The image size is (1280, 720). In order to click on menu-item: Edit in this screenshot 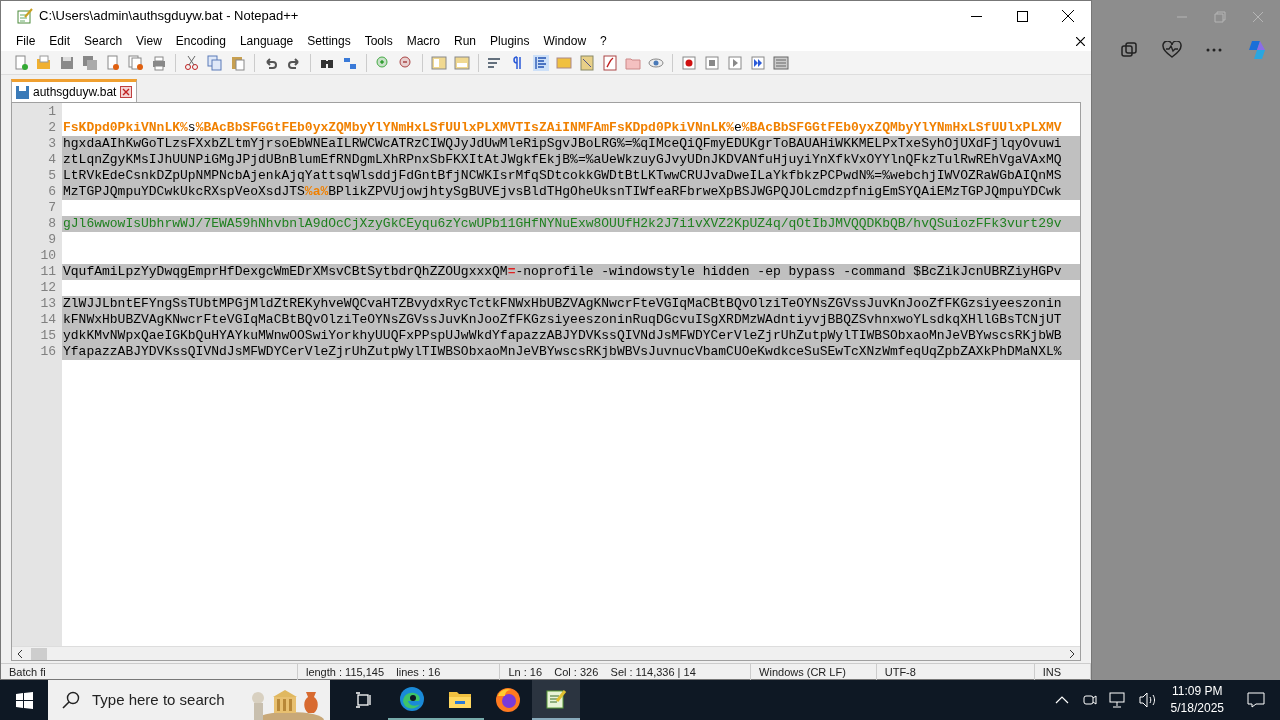, I will do `click(60, 41)`.